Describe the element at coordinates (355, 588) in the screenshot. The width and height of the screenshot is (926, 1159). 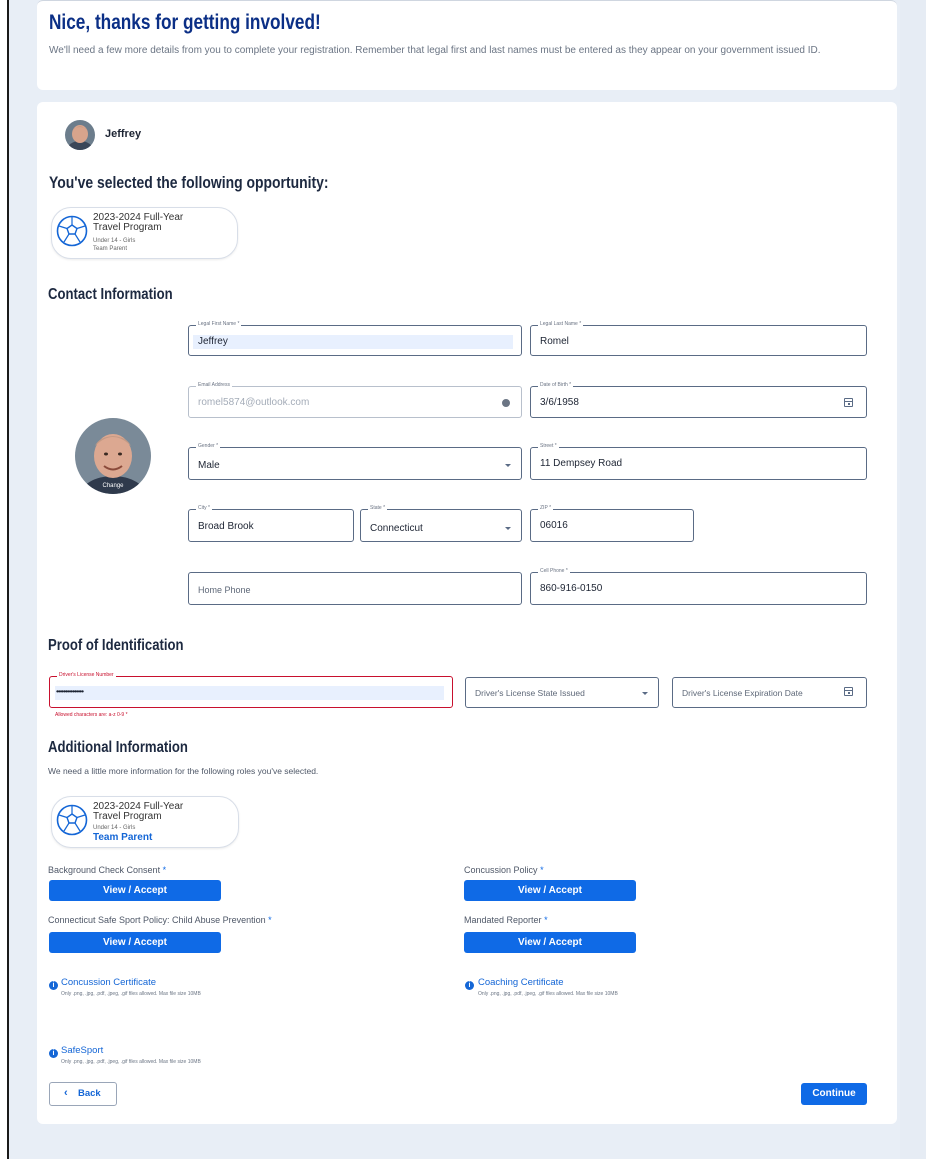
I see `home-phone-field: Home Phone` at that location.